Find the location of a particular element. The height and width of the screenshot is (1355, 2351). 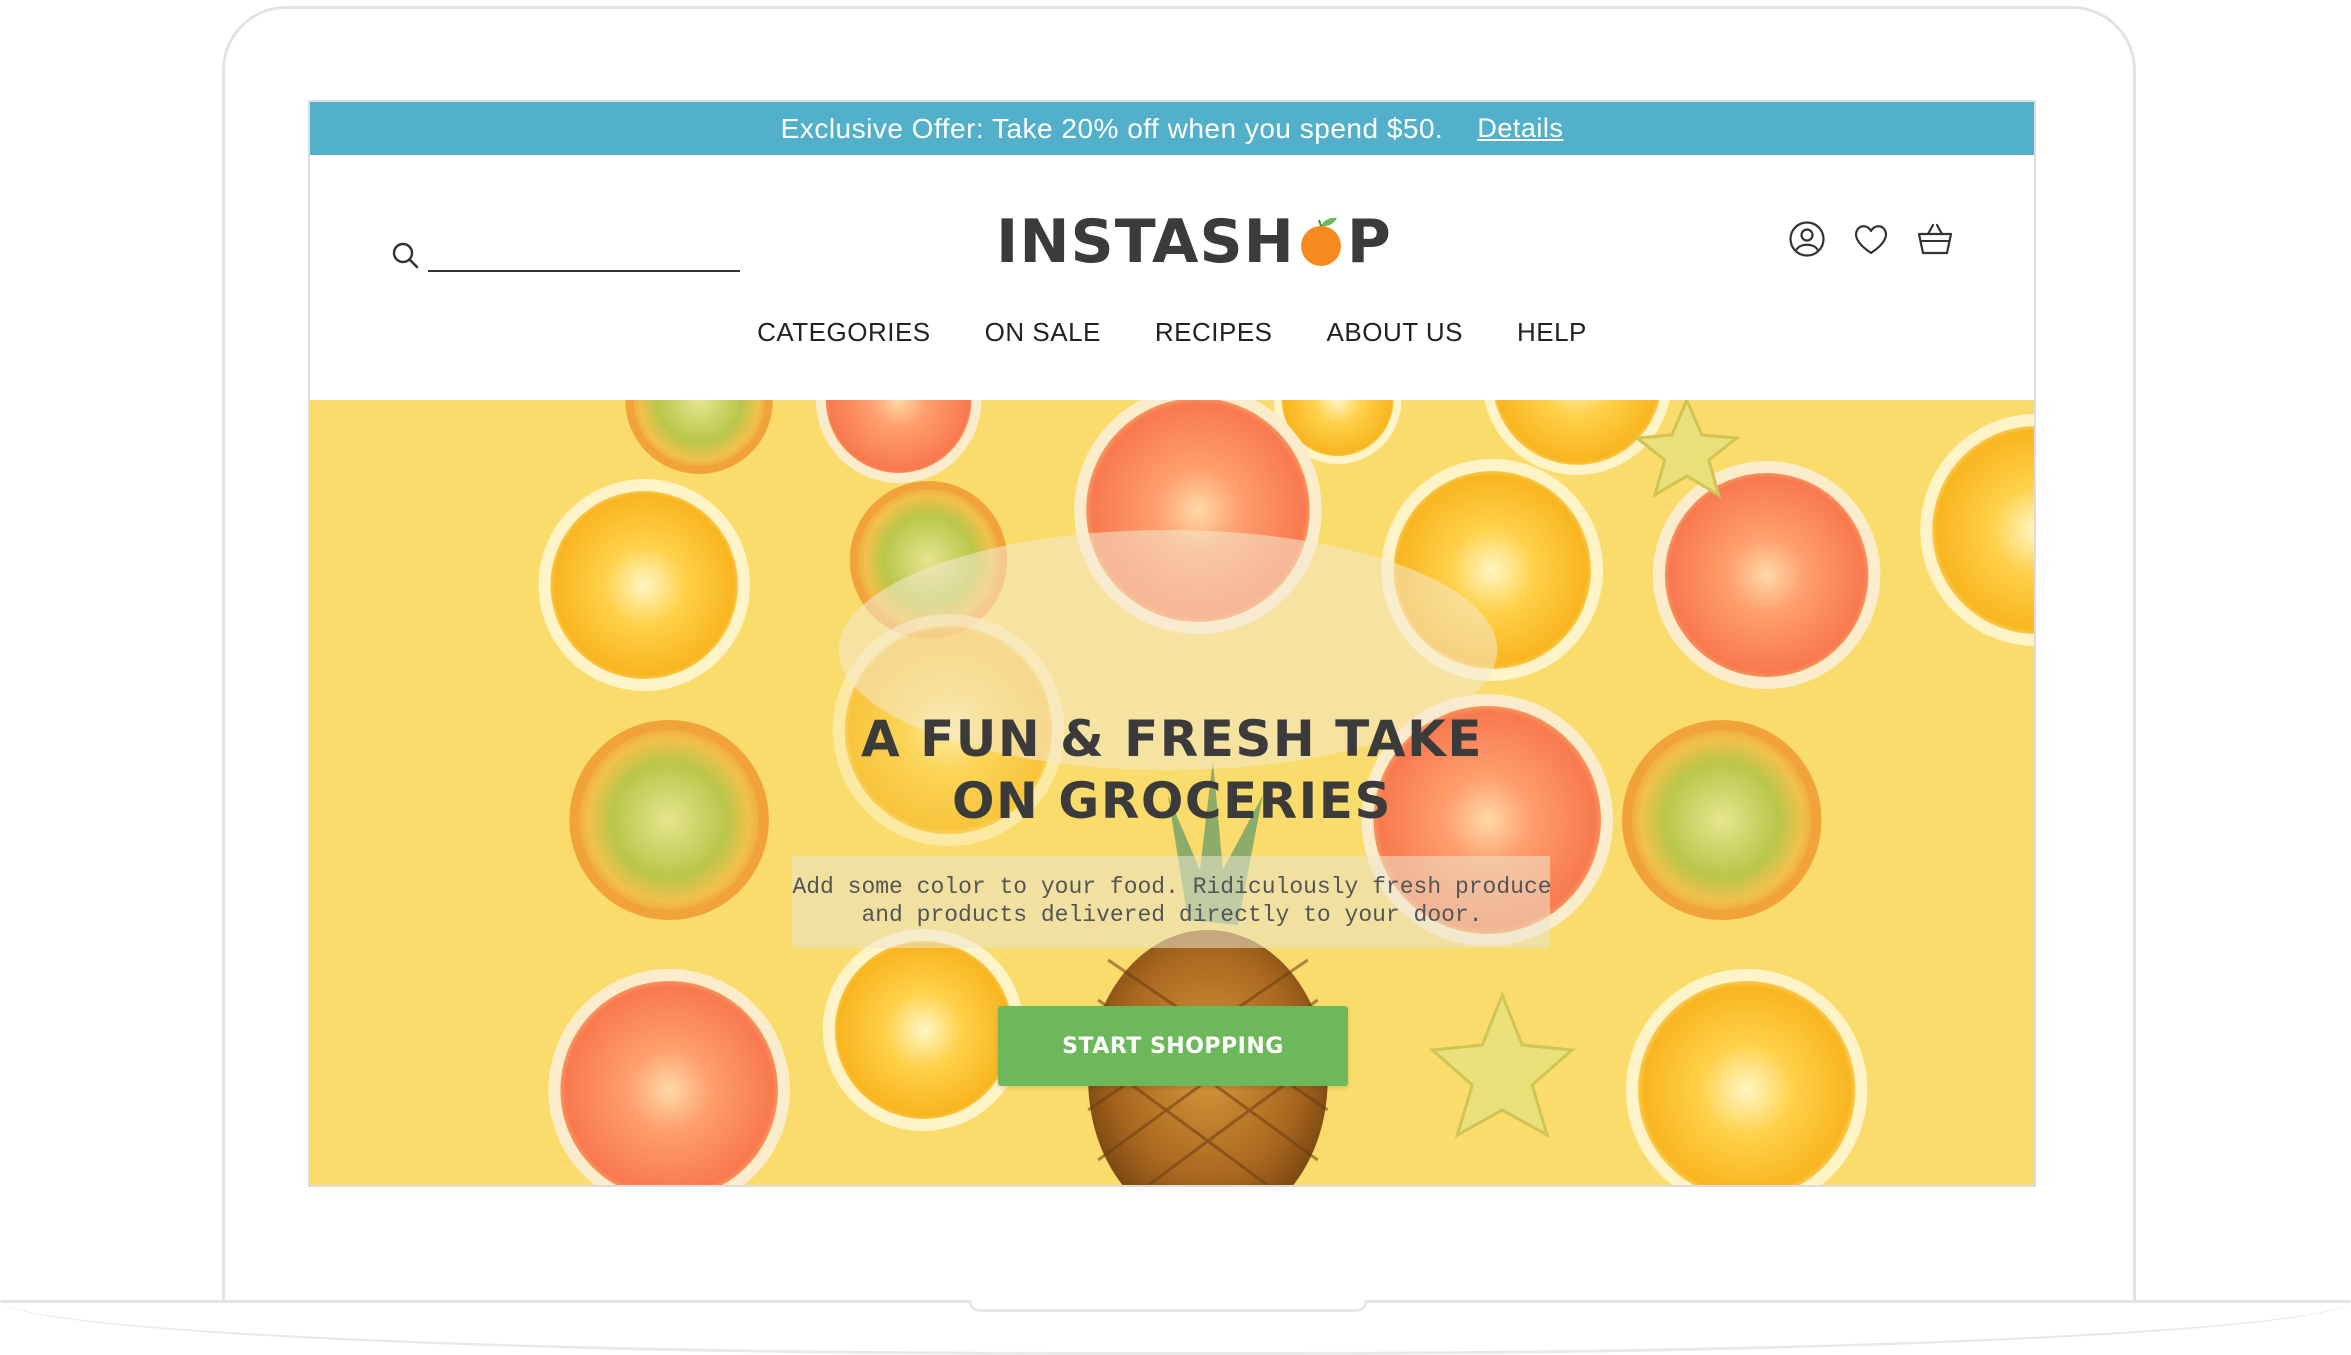

hero-title-line-1: A FUN & FRESH TAKE is located at coordinates (1172, 739).